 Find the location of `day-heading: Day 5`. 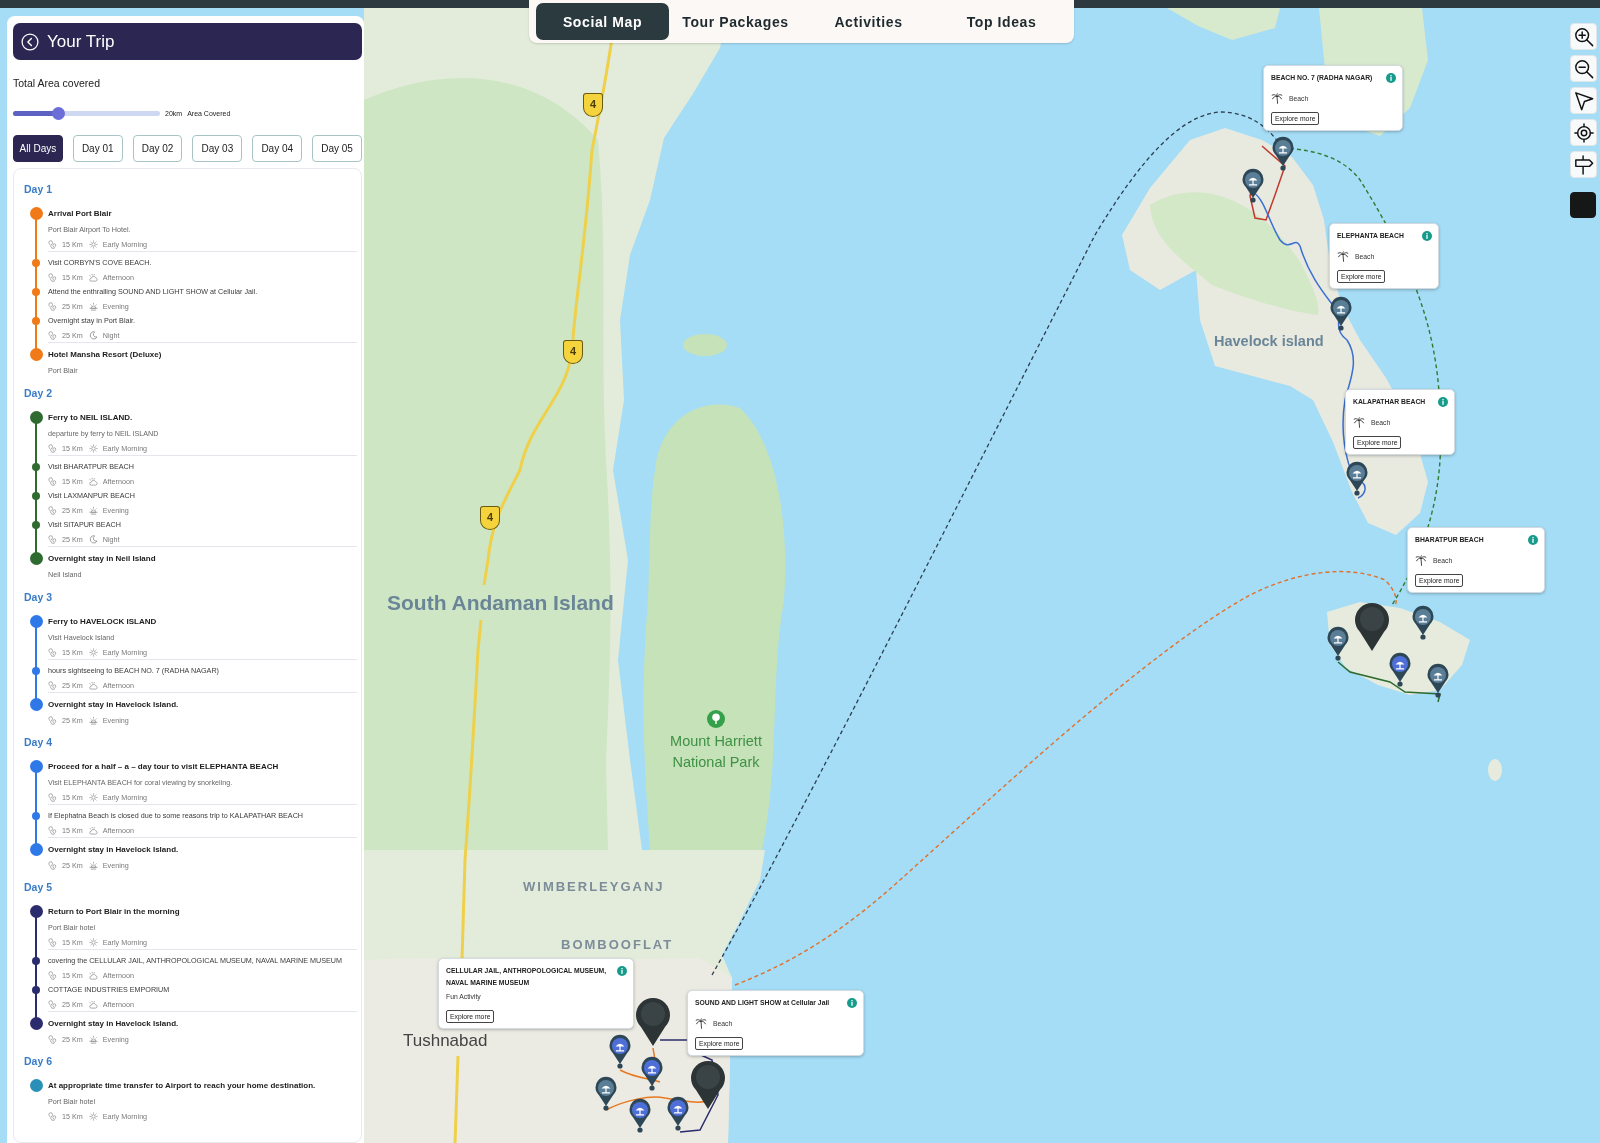

day-heading: Day 5 is located at coordinates (39, 887).